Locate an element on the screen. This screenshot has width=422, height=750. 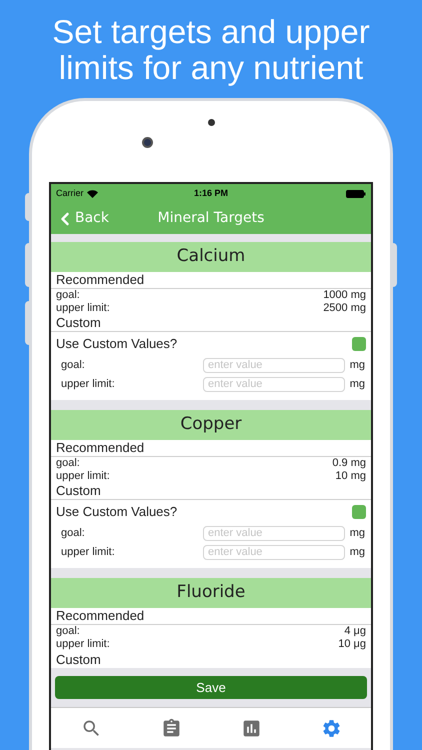
value-text: 10 mg is located at coordinates (350, 476).